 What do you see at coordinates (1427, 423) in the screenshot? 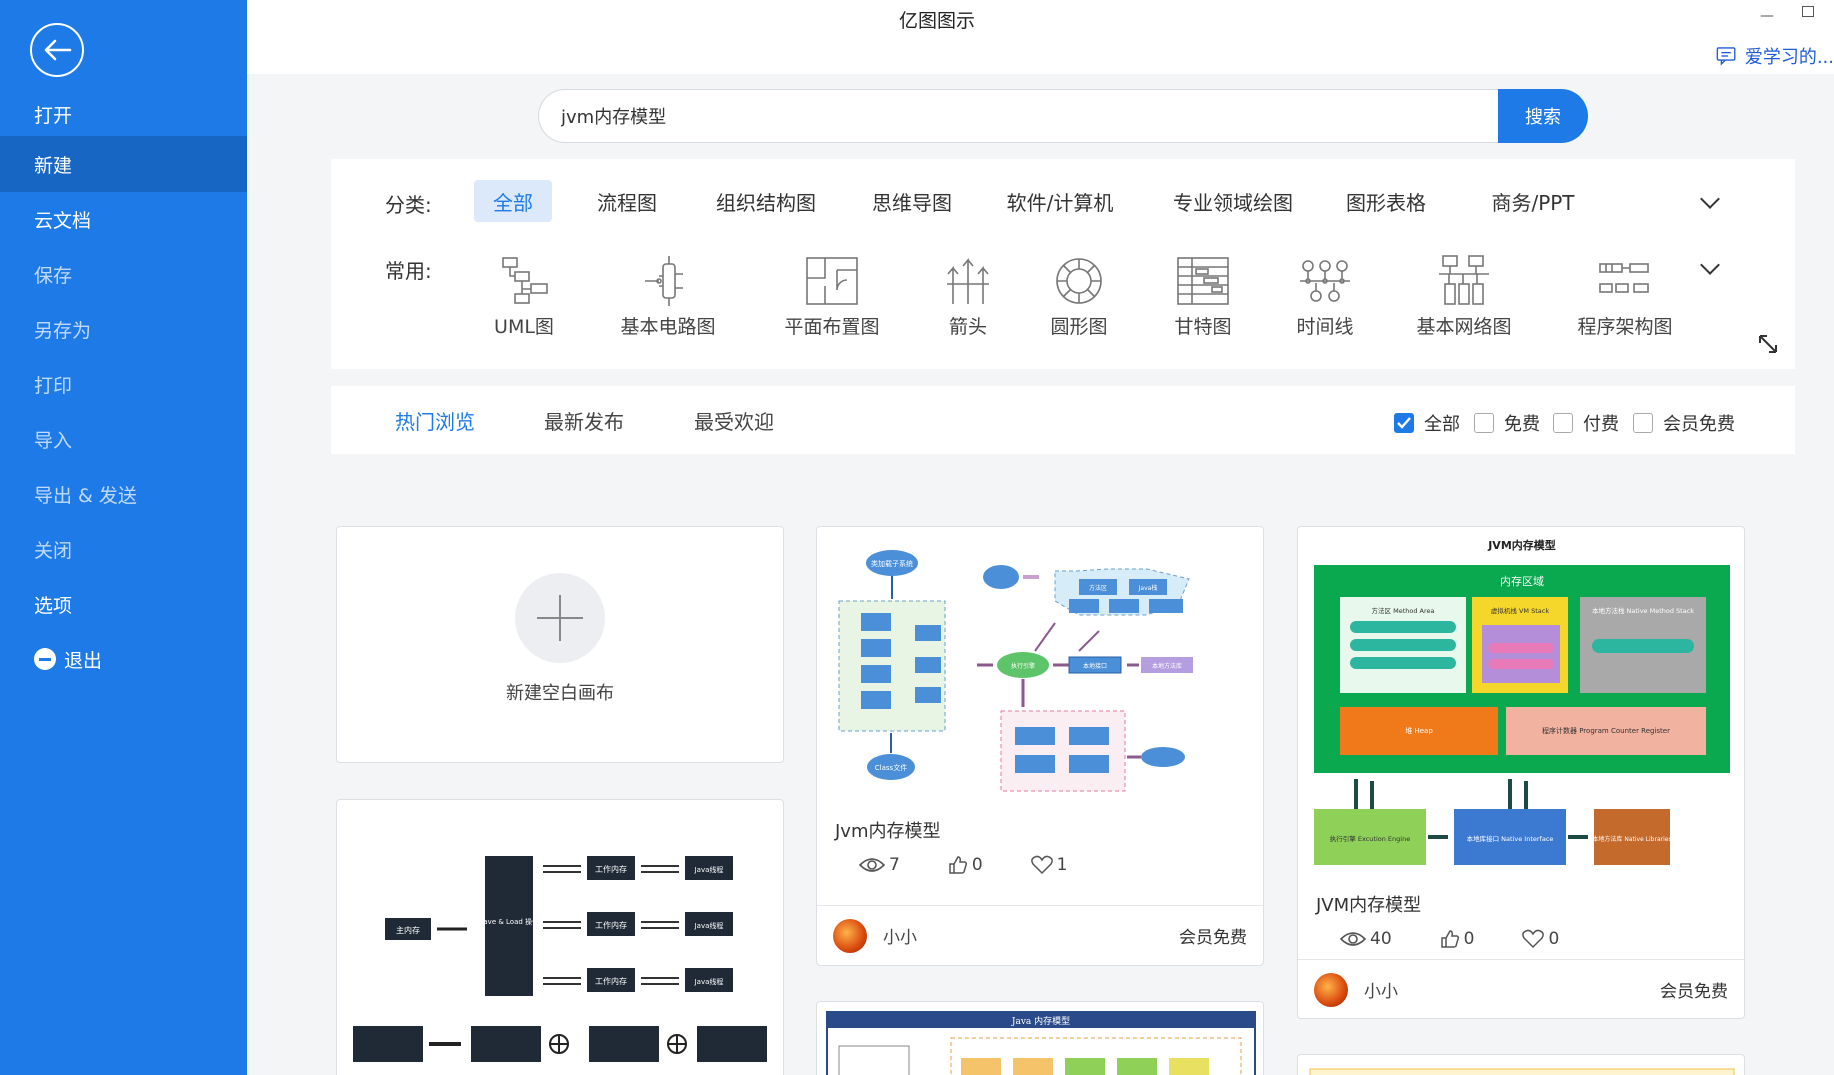
I see `filter-all: 全部` at bounding box center [1427, 423].